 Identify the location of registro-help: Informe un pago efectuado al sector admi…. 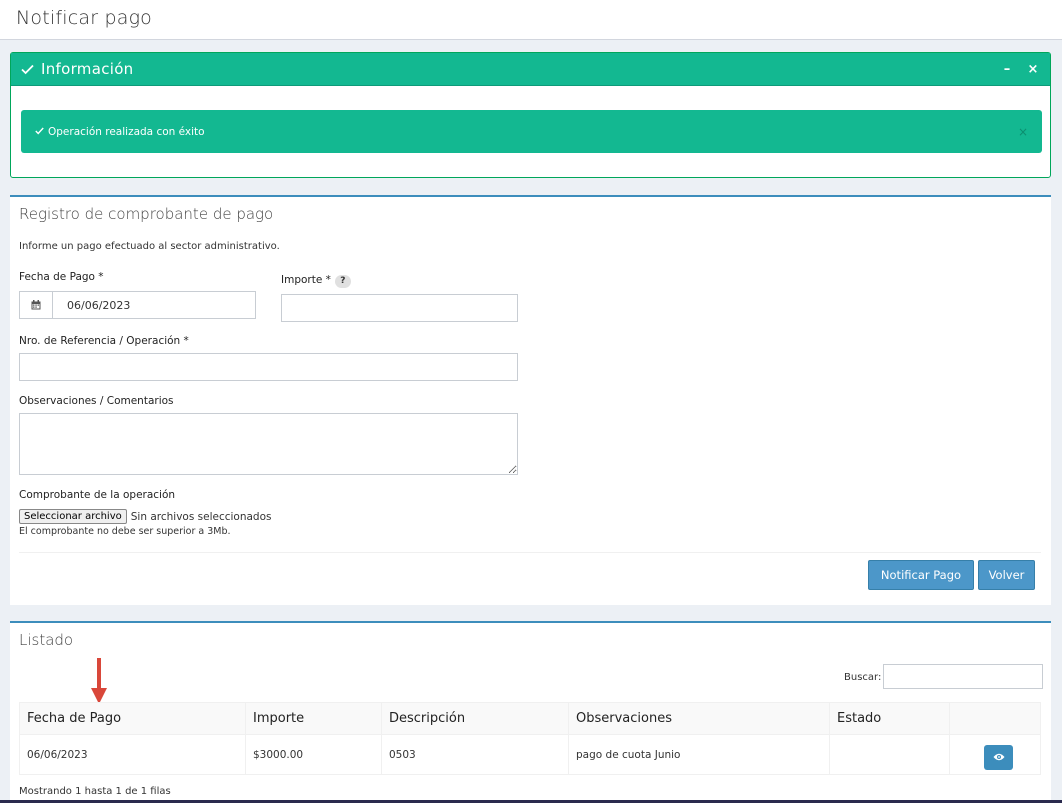
(149, 246).